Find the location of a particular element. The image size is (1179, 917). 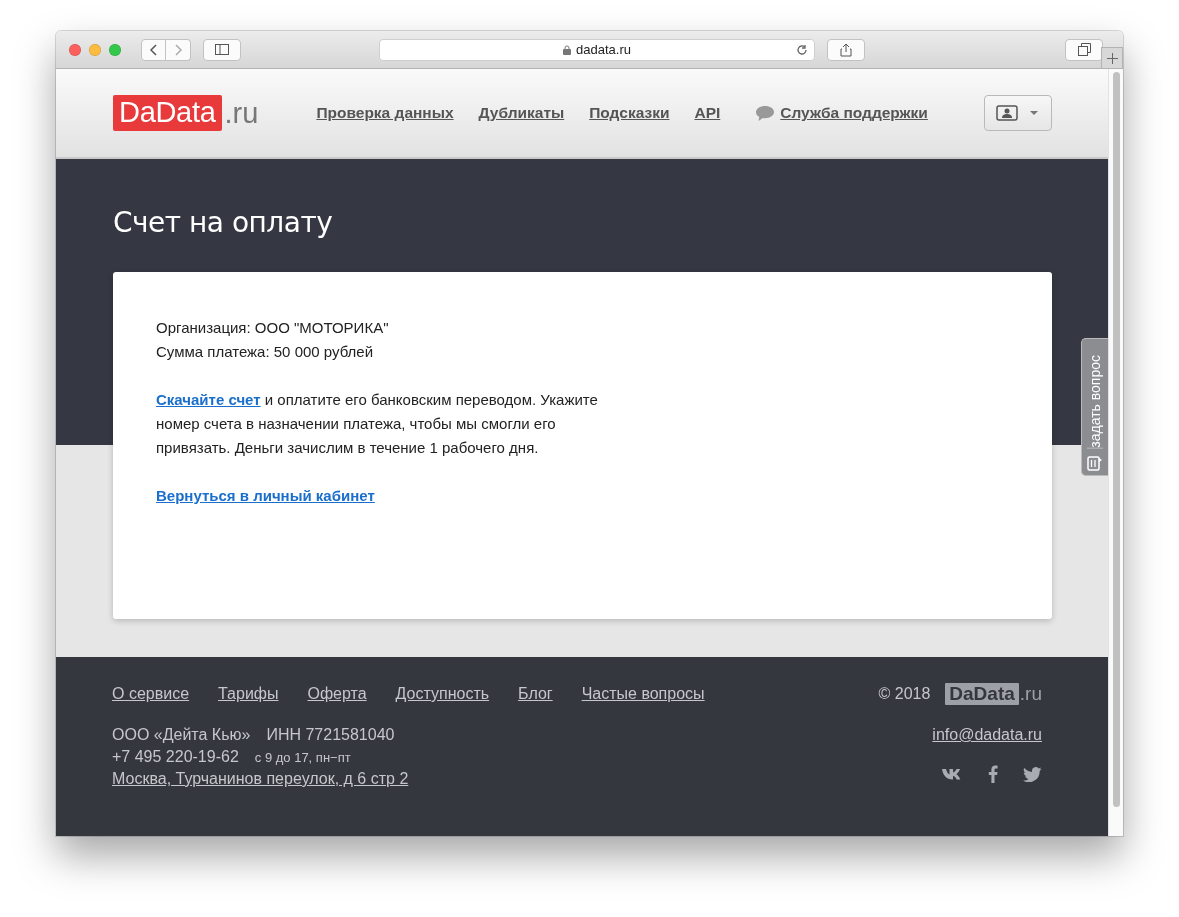

copyright: © 2018 is located at coordinates (904, 694).